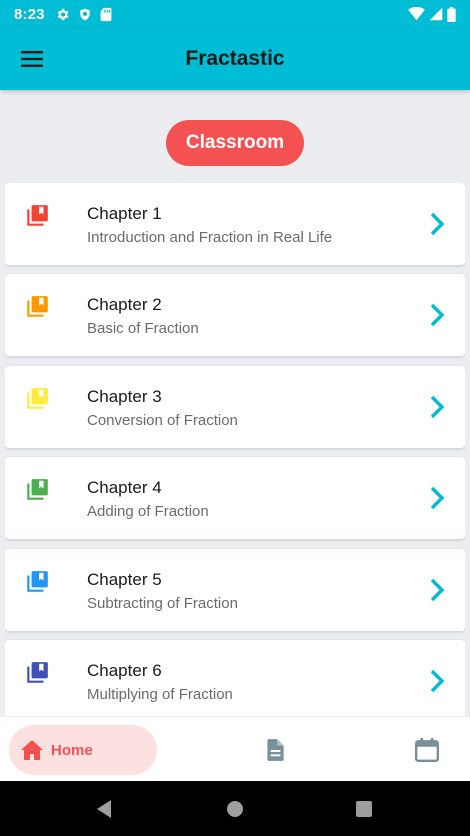 The height and width of the screenshot is (836, 470). What do you see at coordinates (72, 750) in the screenshot?
I see `nav-home-label: Home` at bounding box center [72, 750].